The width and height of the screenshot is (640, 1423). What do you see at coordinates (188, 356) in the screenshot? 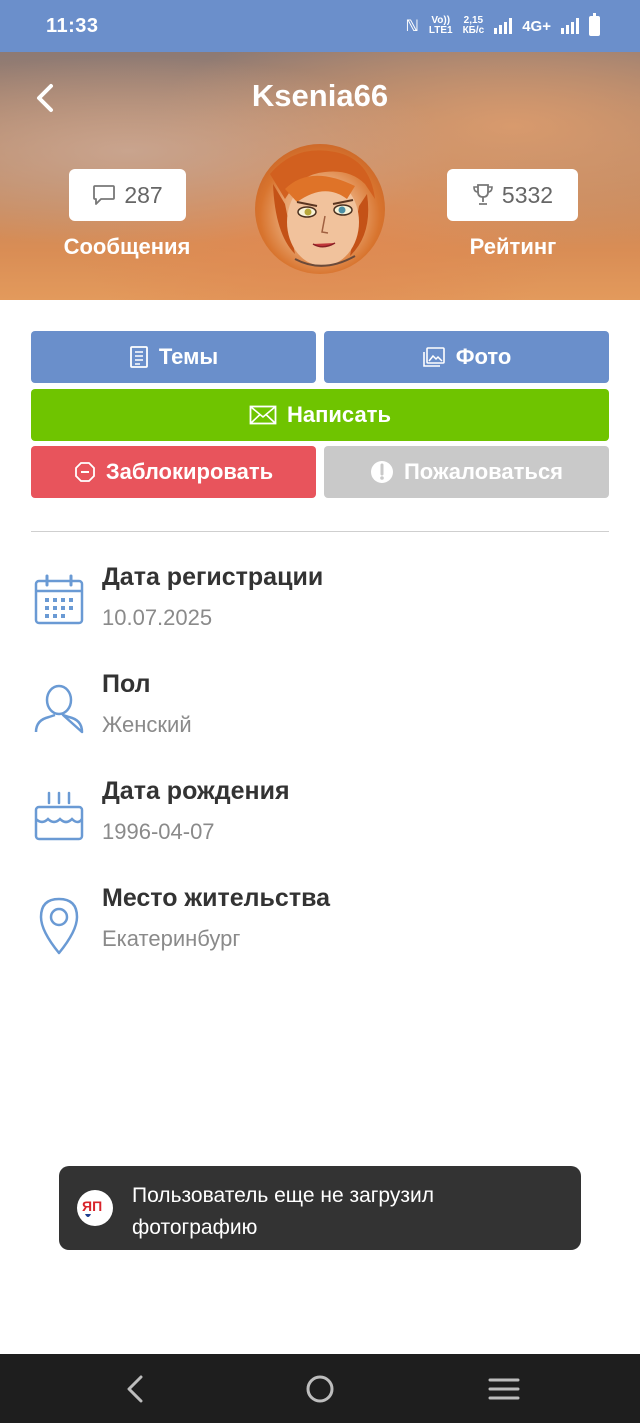
I see `topics-button-label: Темы` at bounding box center [188, 356].